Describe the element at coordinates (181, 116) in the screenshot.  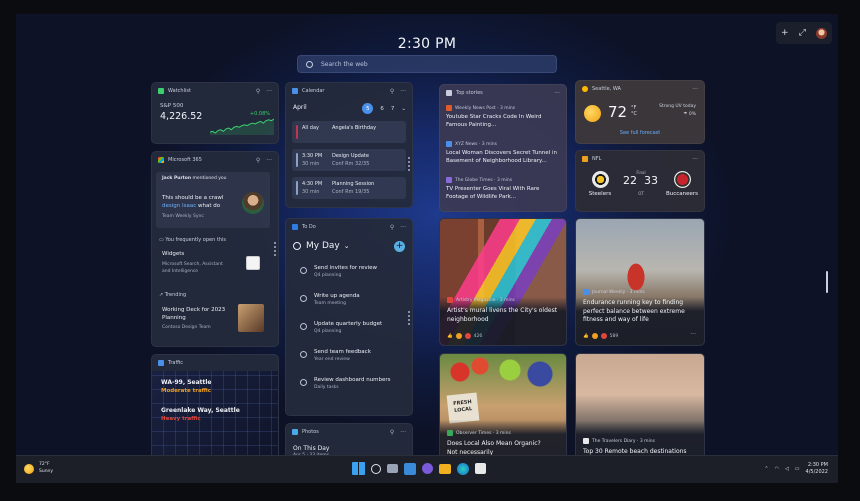
I see `stock-value: 4,226.52` at that location.